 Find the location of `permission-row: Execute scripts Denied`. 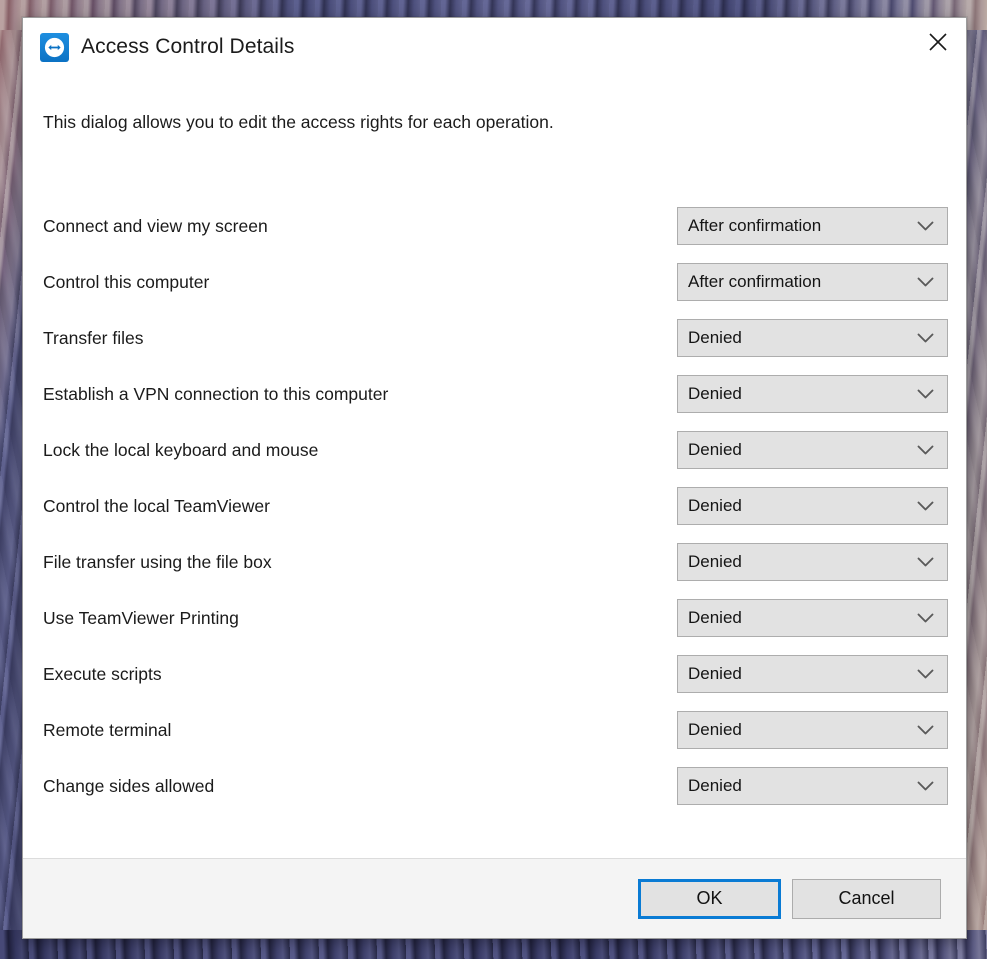

permission-row: Execute scripts Denied is located at coordinates (494, 674).